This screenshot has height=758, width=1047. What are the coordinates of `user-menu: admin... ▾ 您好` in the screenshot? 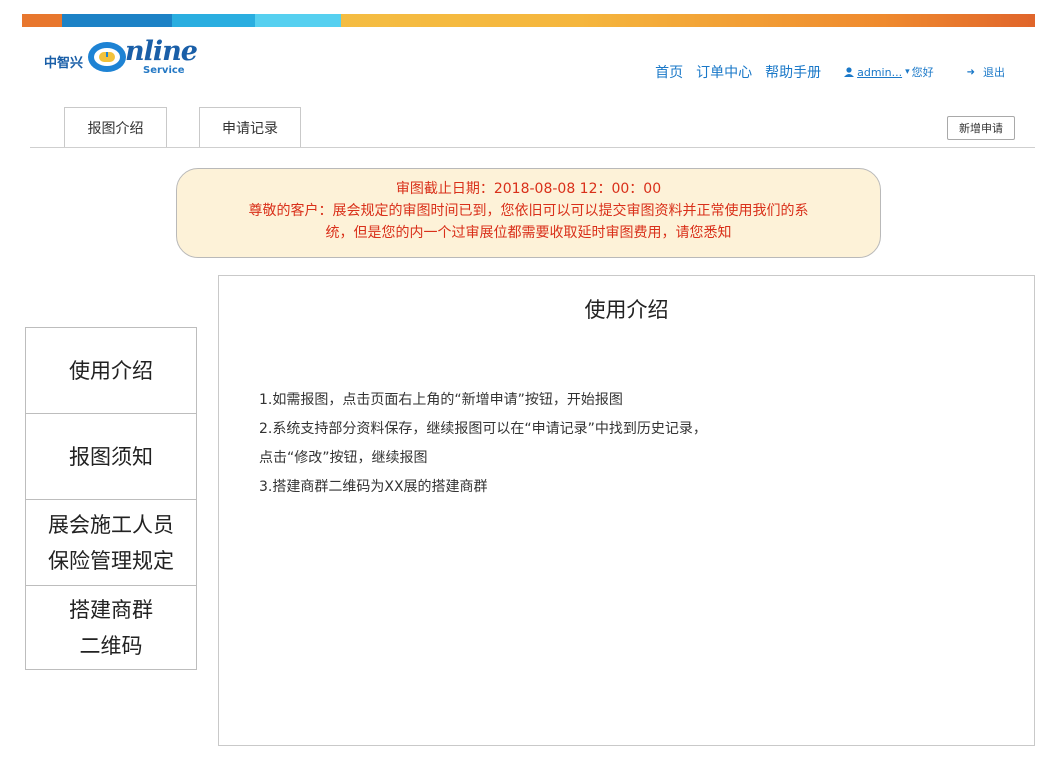 It's located at (889, 72).